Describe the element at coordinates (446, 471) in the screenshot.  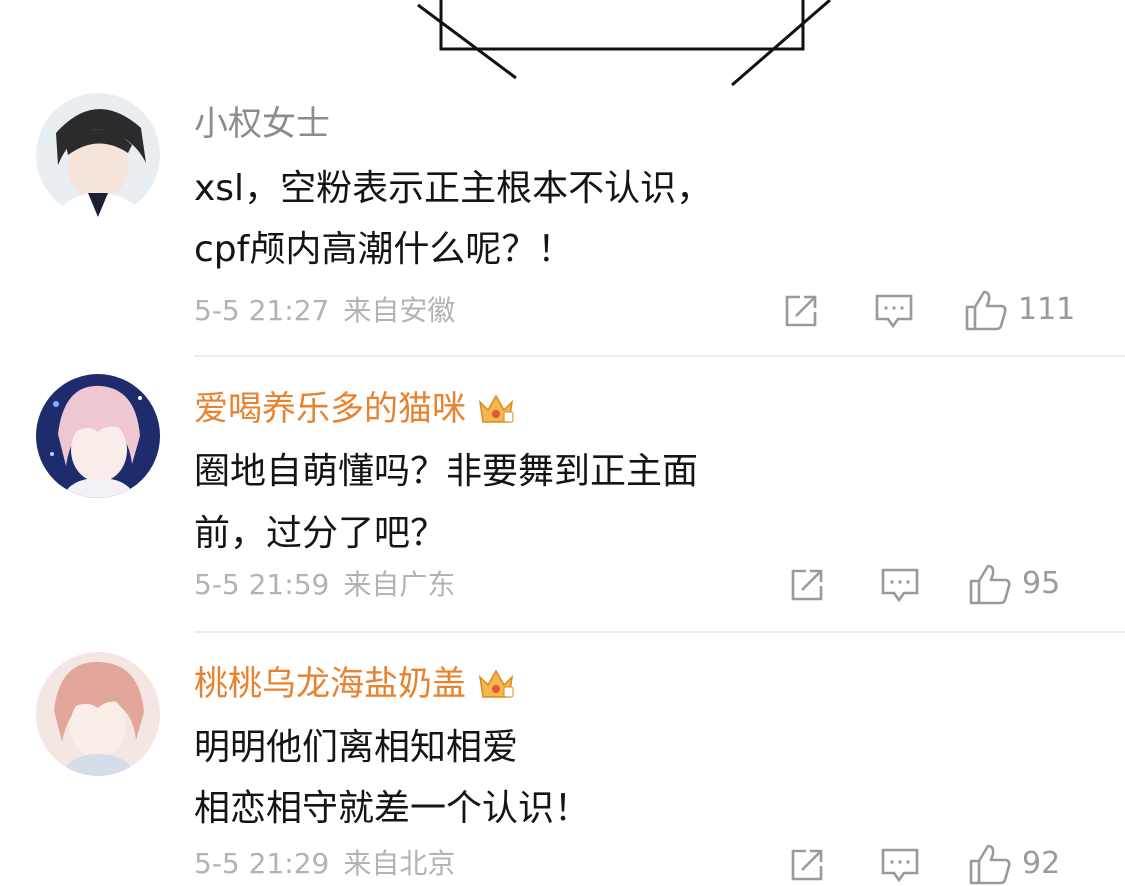
I see `comment-text-line: 圈地自萌懂吗？非要舞到正主面` at that location.